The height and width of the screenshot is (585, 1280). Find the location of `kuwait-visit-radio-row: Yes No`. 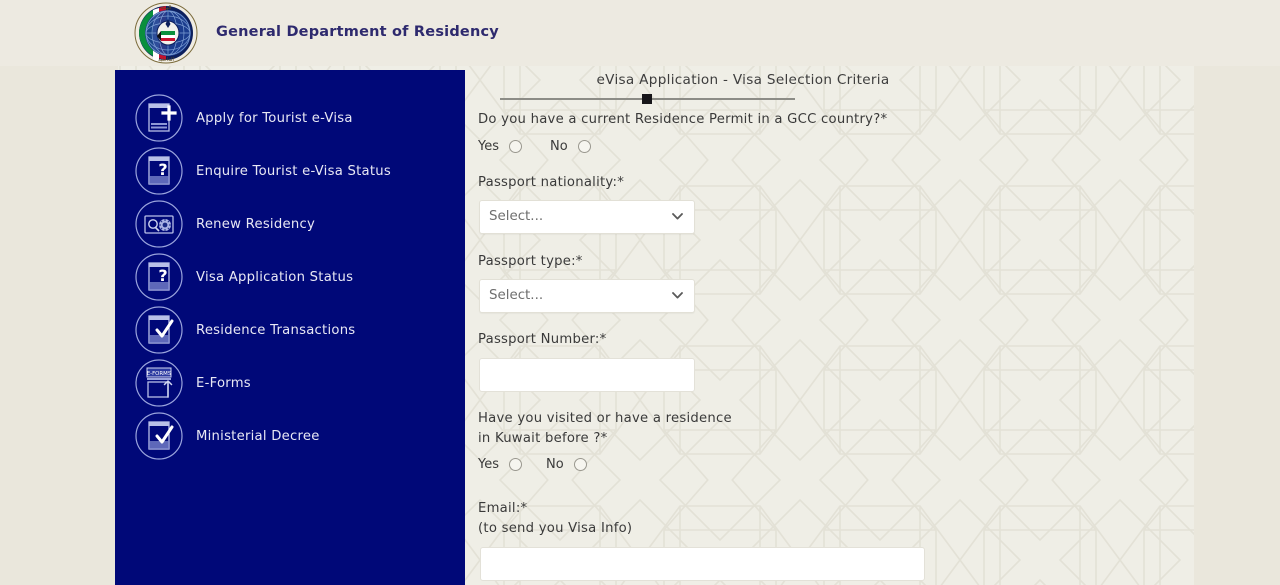

kuwait-visit-radio-row: Yes No is located at coordinates (578, 466).